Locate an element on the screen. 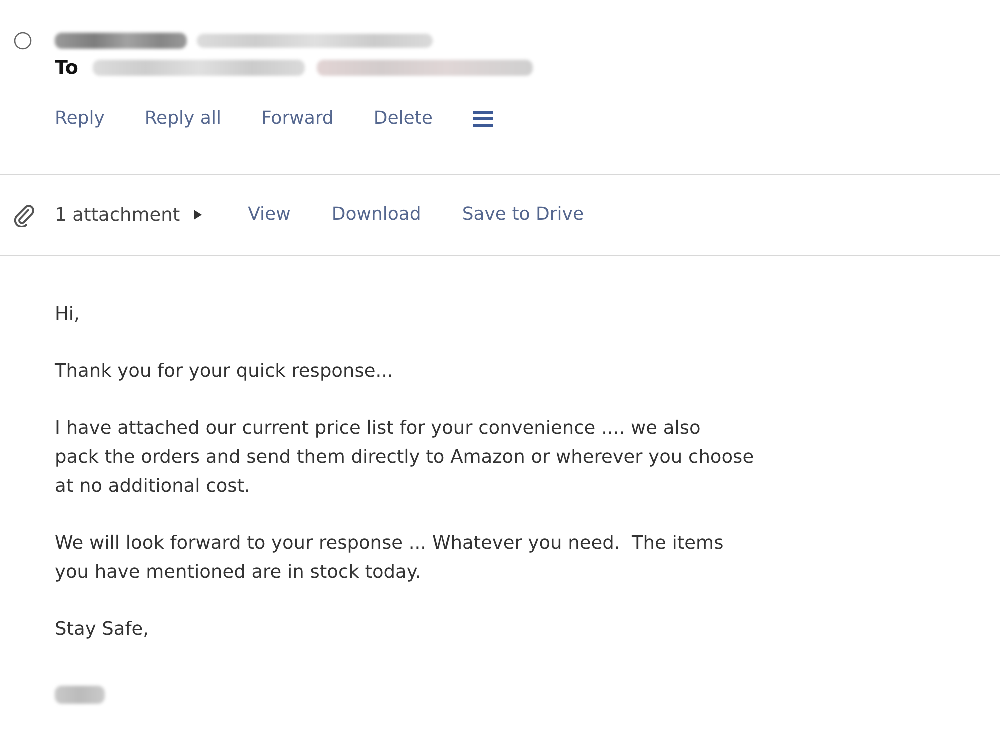 This screenshot has width=1000, height=750. menu-icon is located at coordinates (483, 119).